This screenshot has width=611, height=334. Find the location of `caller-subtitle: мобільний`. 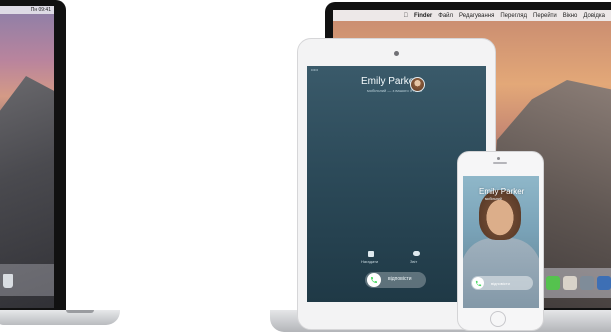

caller-subtitle: мобільний is located at coordinates (493, 199).